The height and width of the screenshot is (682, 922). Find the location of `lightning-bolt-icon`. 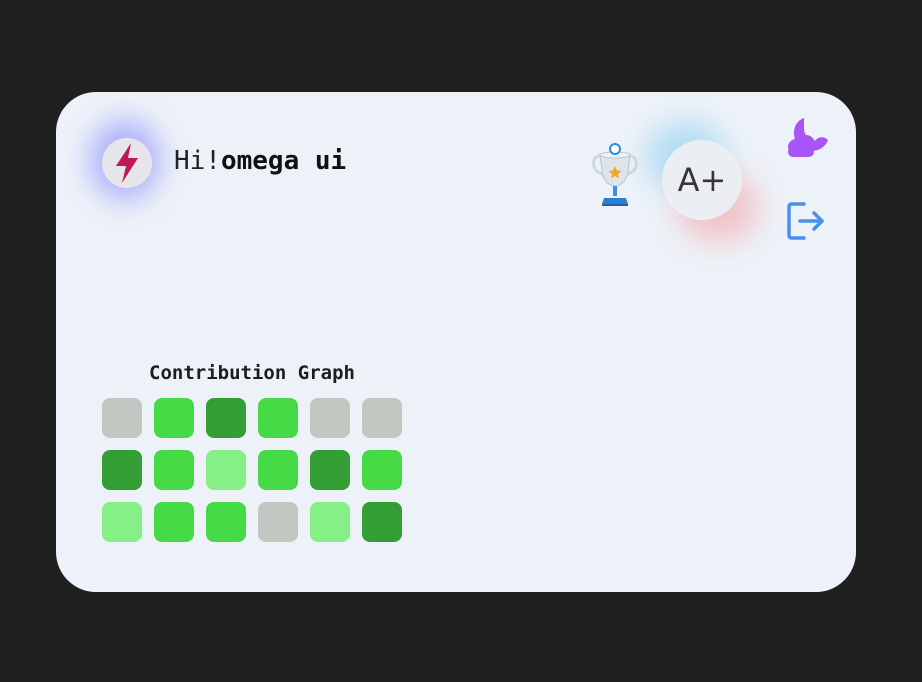

lightning-bolt-icon is located at coordinates (127, 163).